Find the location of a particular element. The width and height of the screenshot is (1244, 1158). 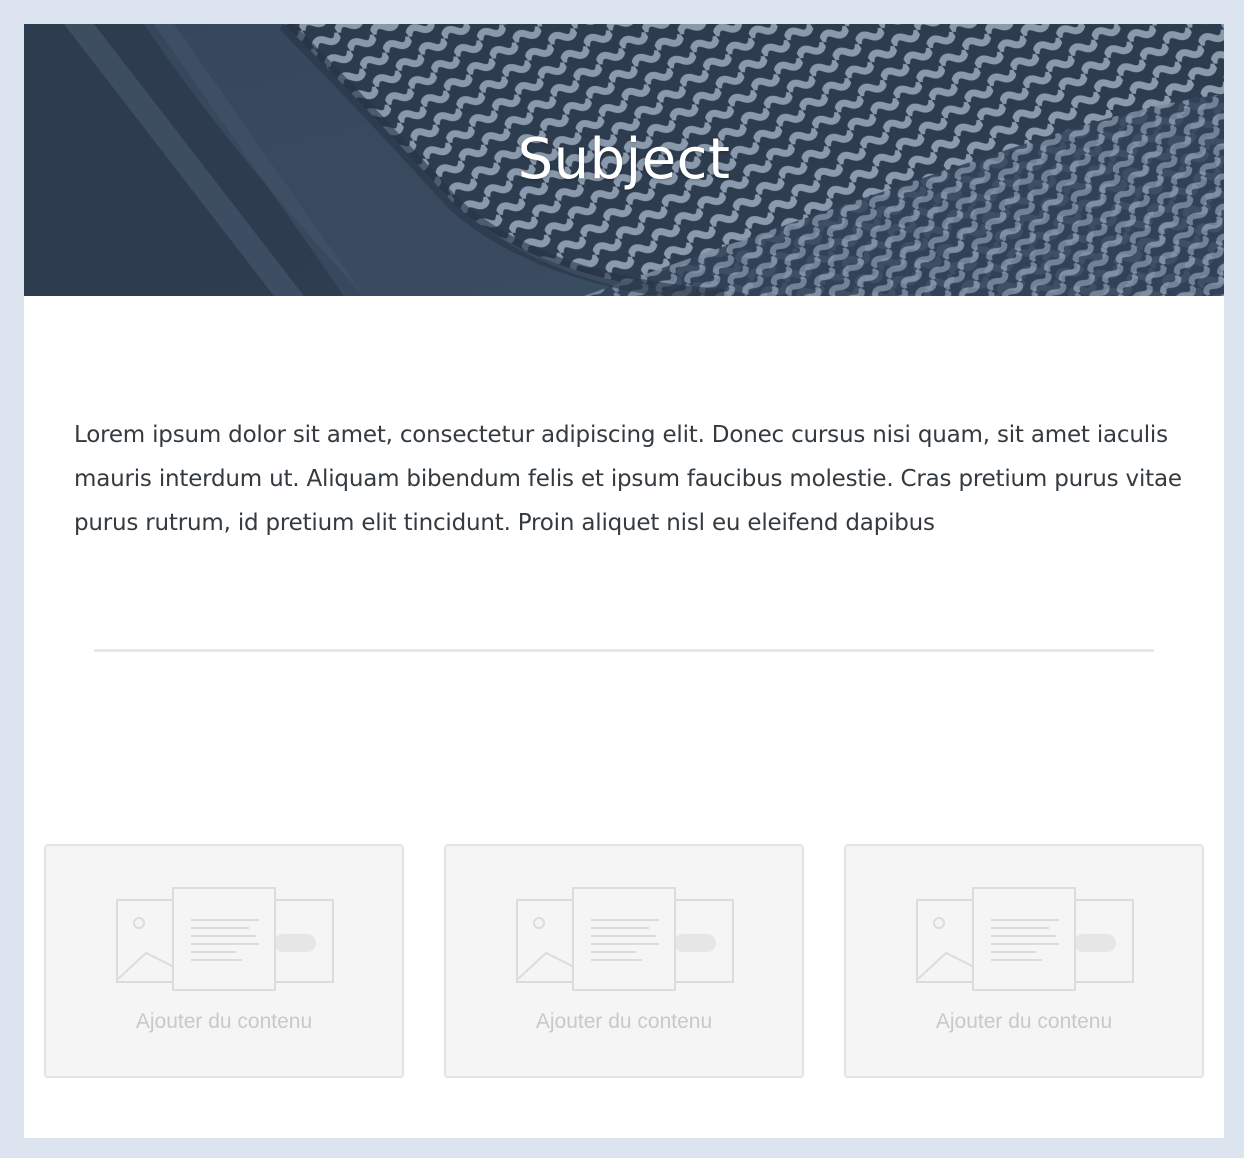

add-content-placeholder-3: Ajouter du contenu is located at coordinates (1024, 961).